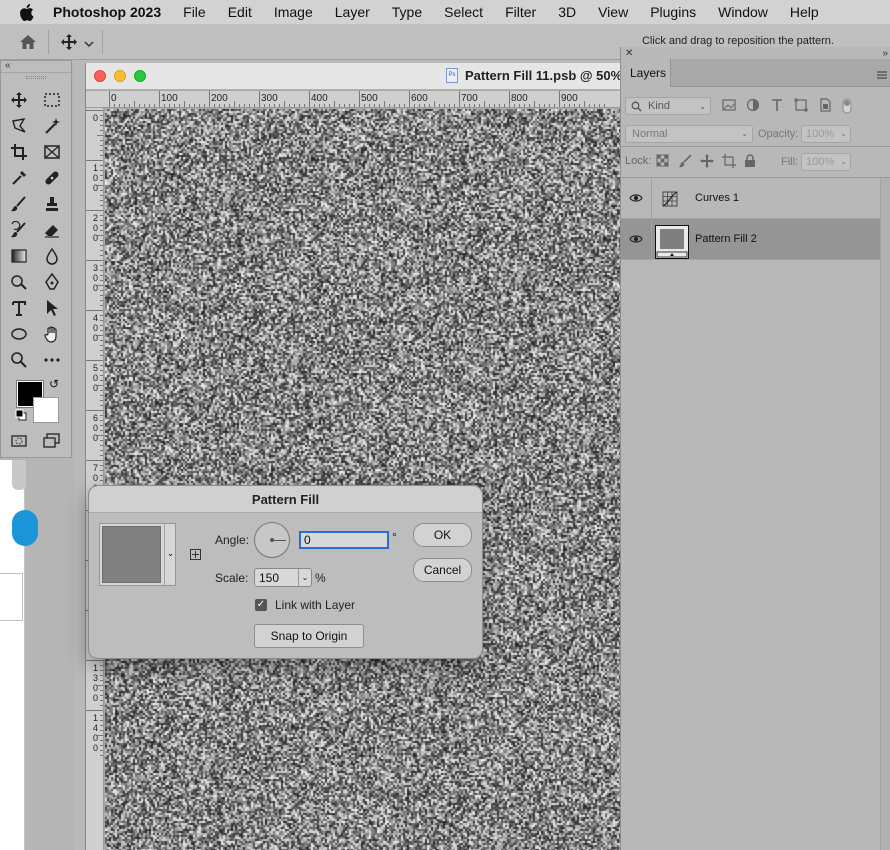 Image resolution: width=890 pixels, height=850 pixels. I want to click on panel-grip, so click(36, 77).